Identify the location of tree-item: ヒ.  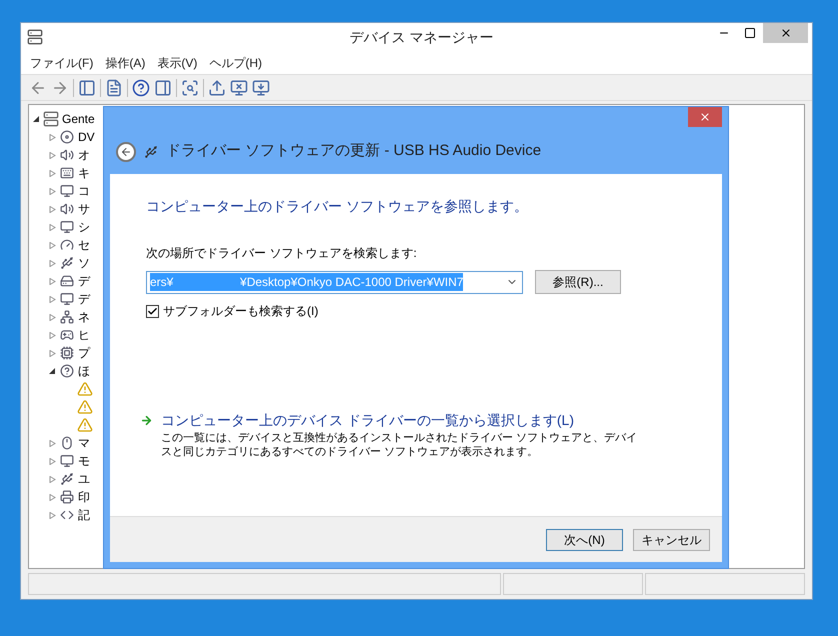
(84, 335).